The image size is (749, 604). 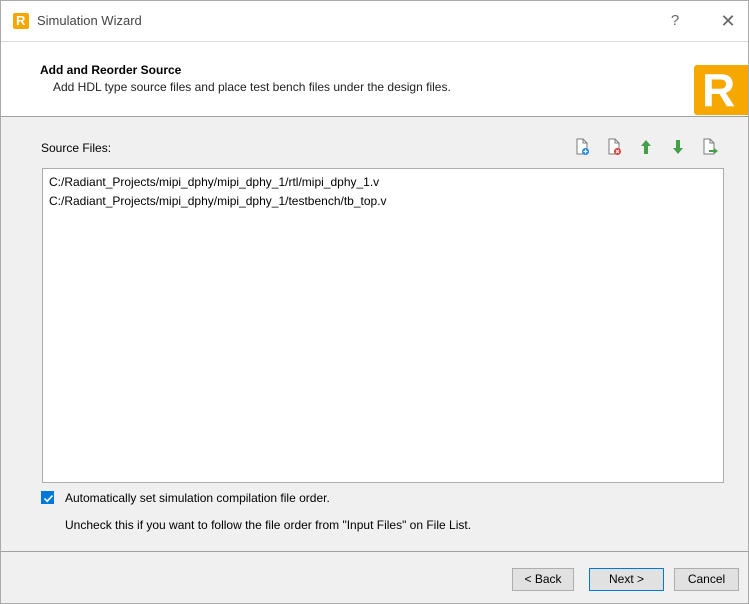 I want to click on window-title: Simulation Wizard, so click(x=89, y=20).